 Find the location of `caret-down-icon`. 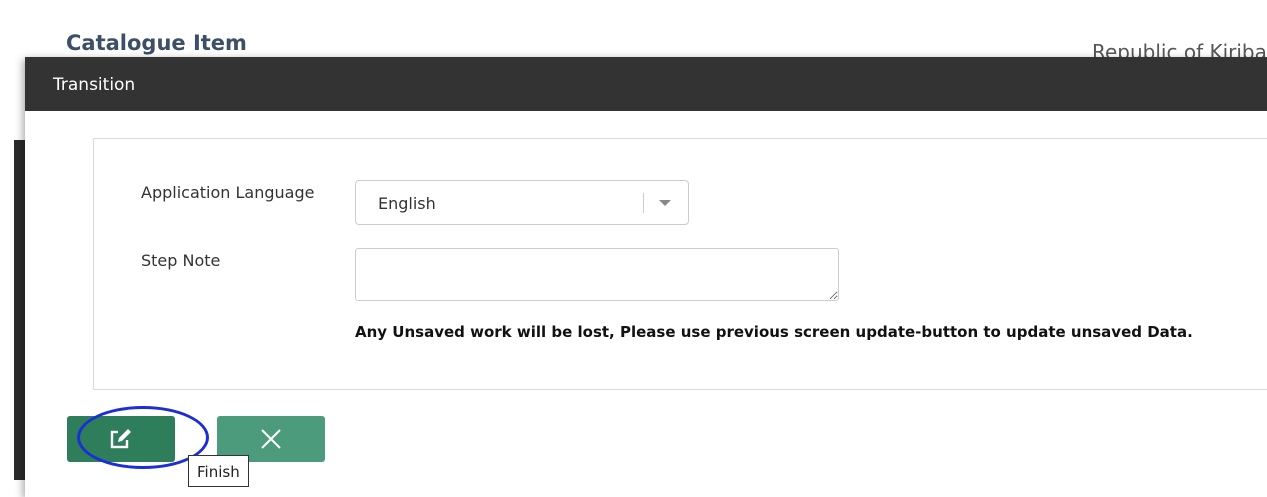

caret-down-icon is located at coordinates (665, 203).